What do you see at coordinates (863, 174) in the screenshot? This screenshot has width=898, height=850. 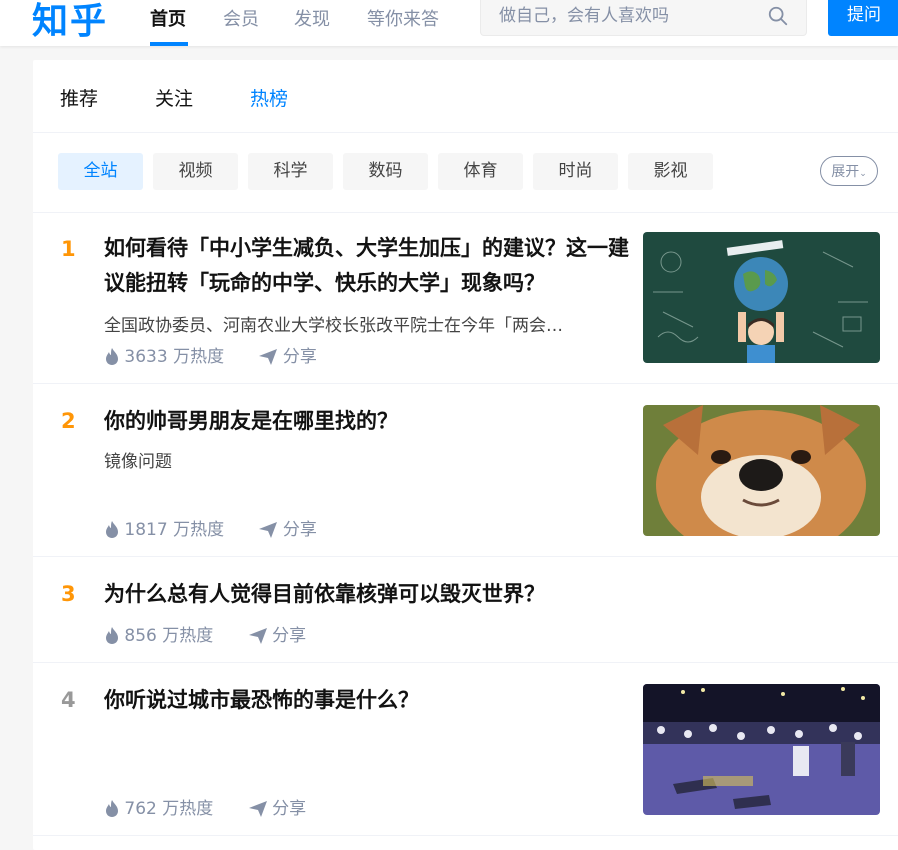 I see `chevron-down-icon: ⌄` at bounding box center [863, 174].